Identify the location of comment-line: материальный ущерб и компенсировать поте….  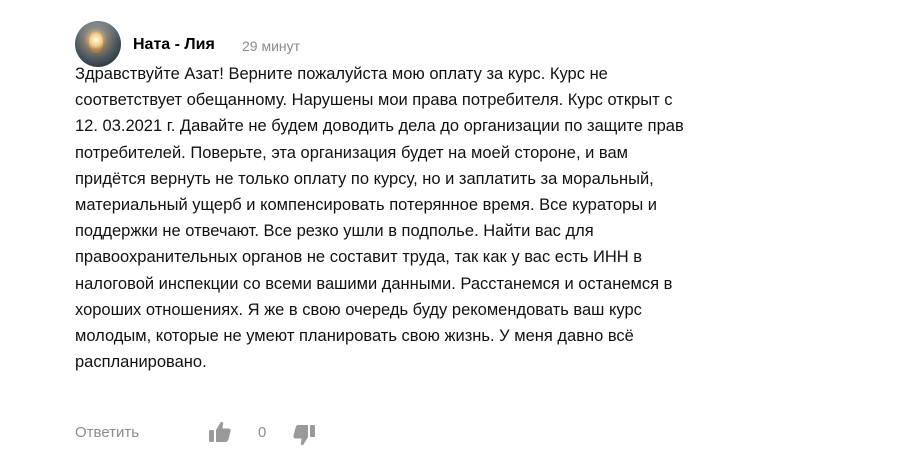
(366, 205).